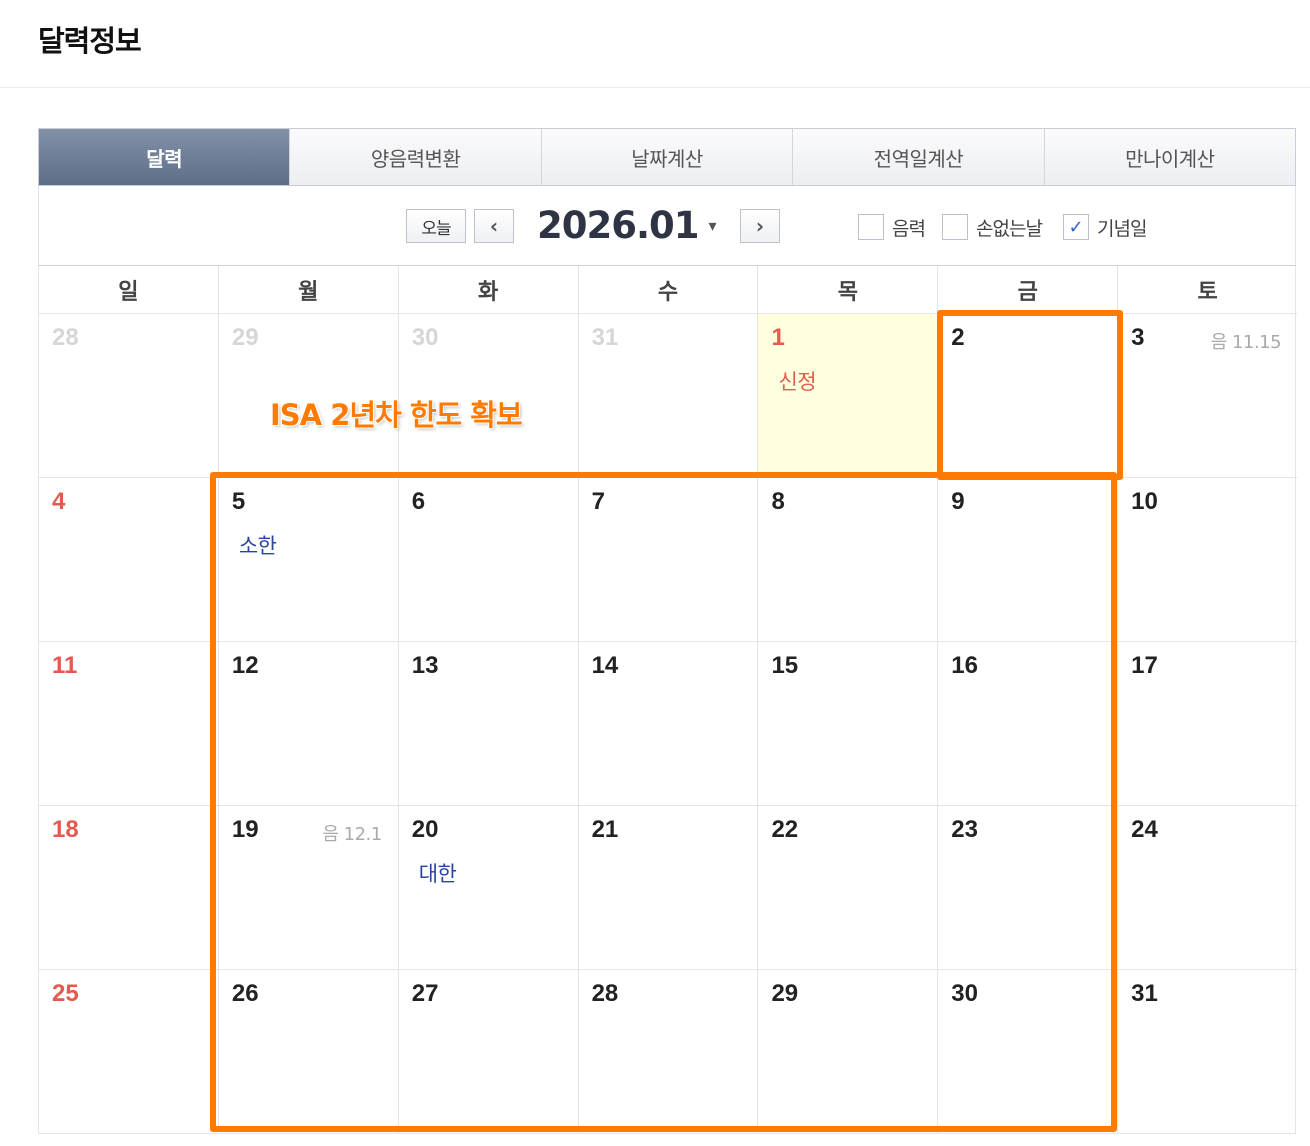 The width and height of the screenshot is (1310, 1146). I want to click on day-number: 22, so click(785, 829).